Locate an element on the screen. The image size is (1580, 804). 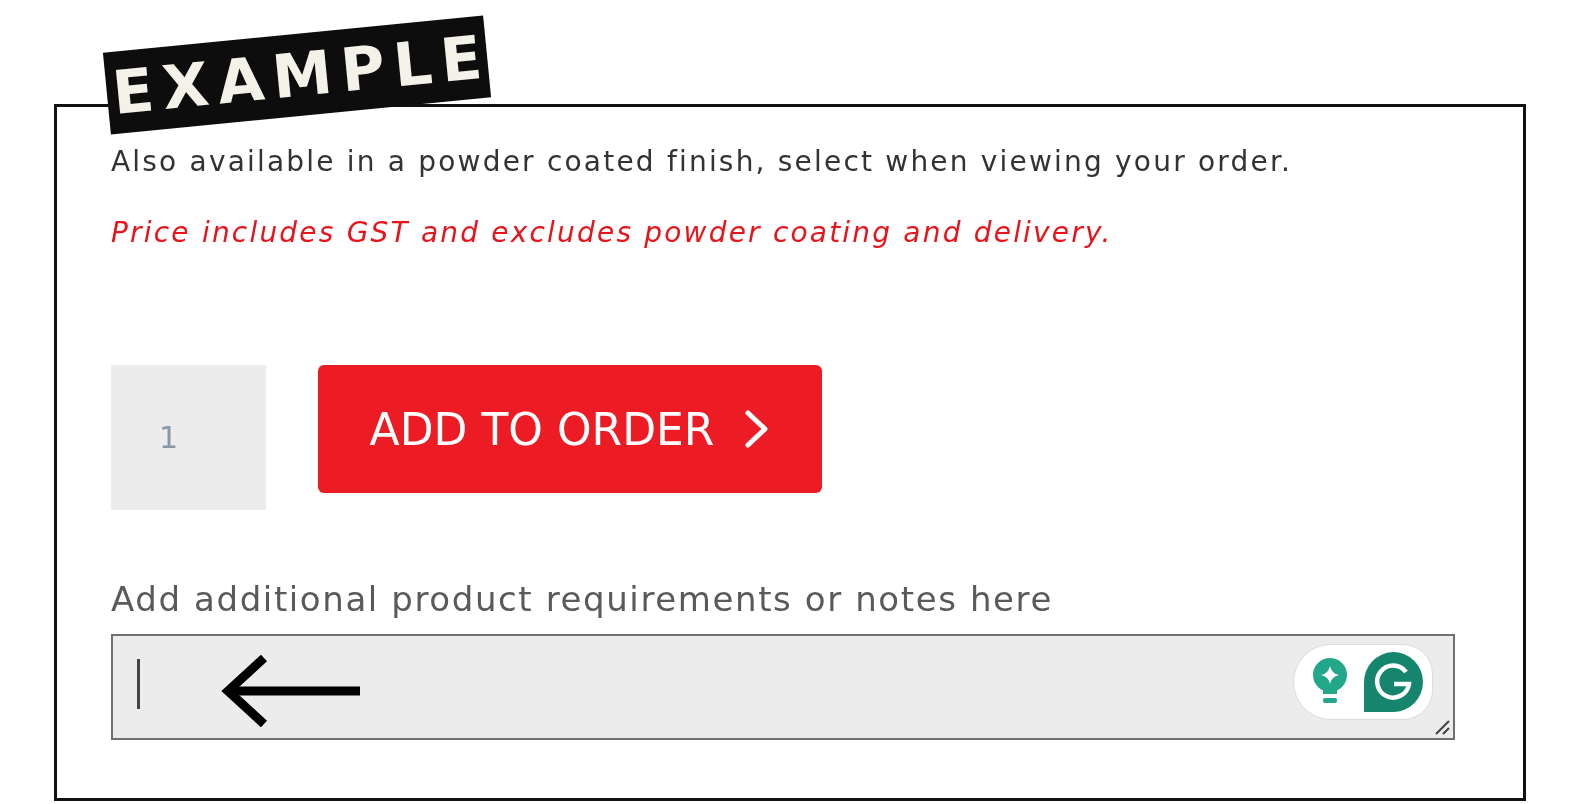
notes-label: Add additional product requirements or notes here is located at coordinates (582, 599).